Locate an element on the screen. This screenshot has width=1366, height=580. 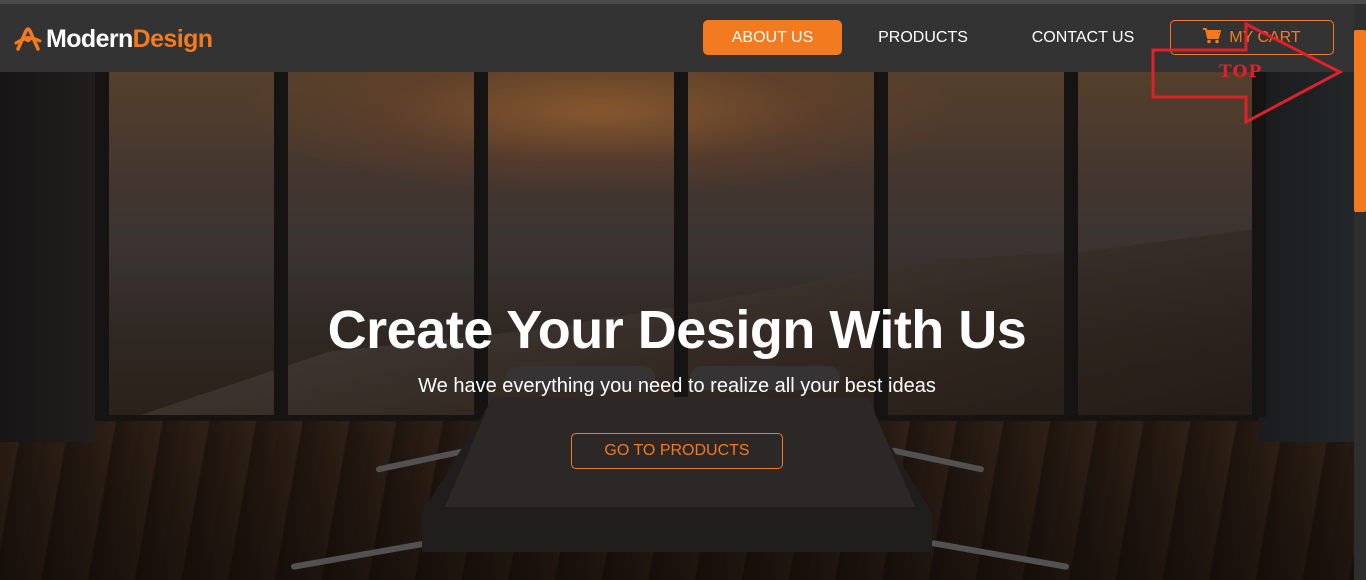
hero-title: Create Your Design With Us is located at coordinates (677, 330).